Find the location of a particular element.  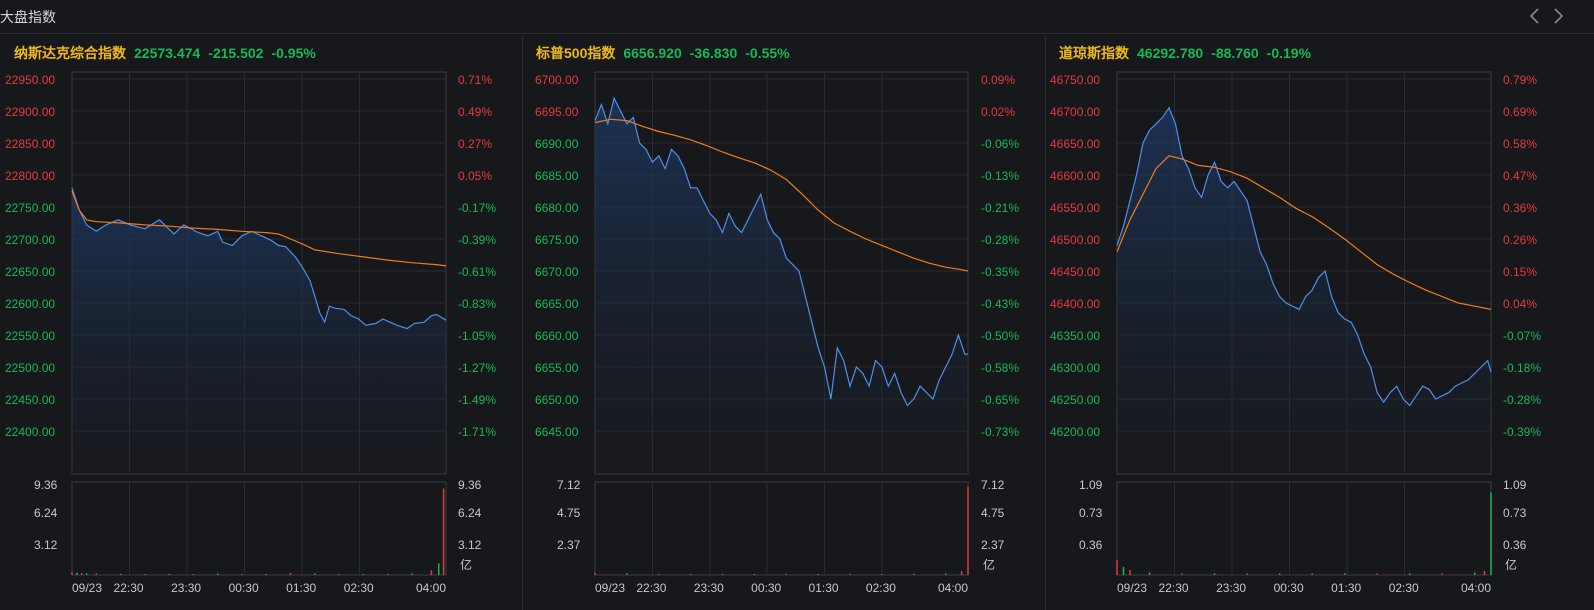

volume-tick-label-right: 0.36 is located at coordinates (1515, 545).